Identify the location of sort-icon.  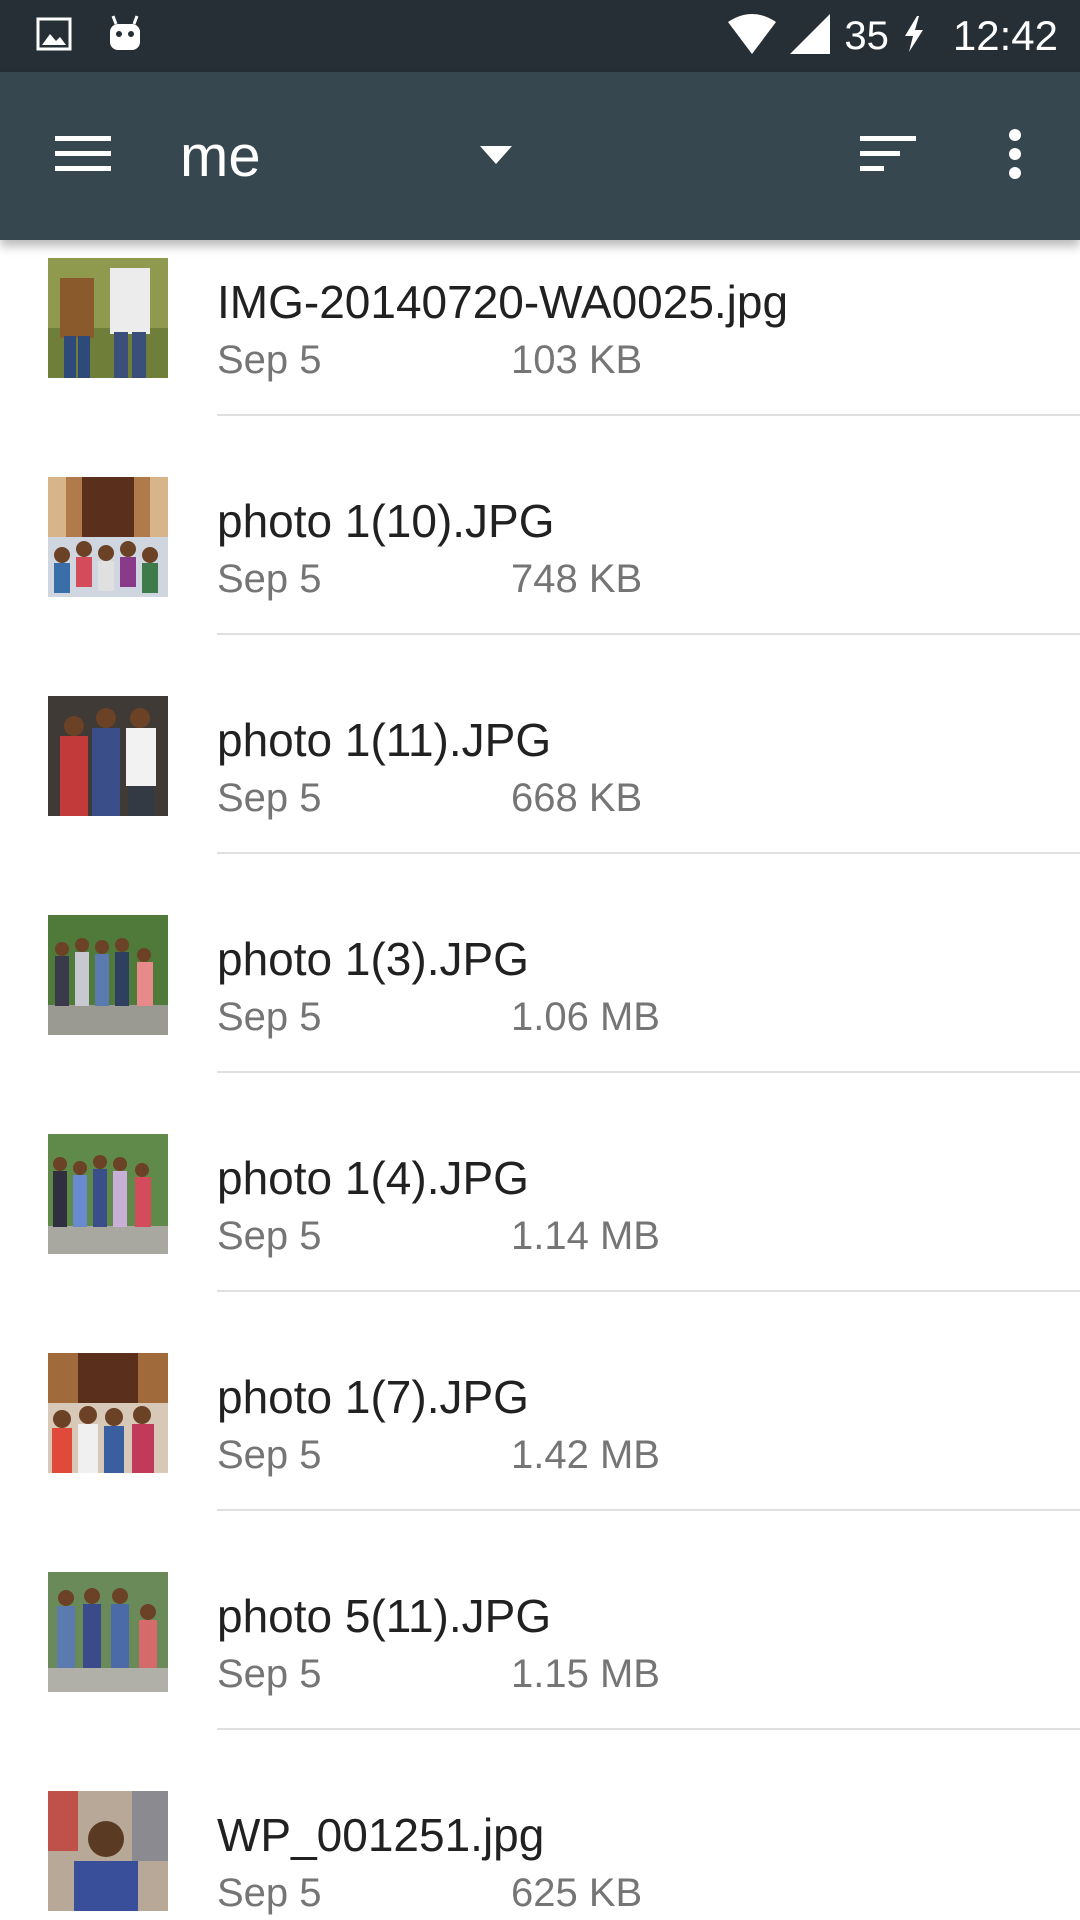
(888, 156).